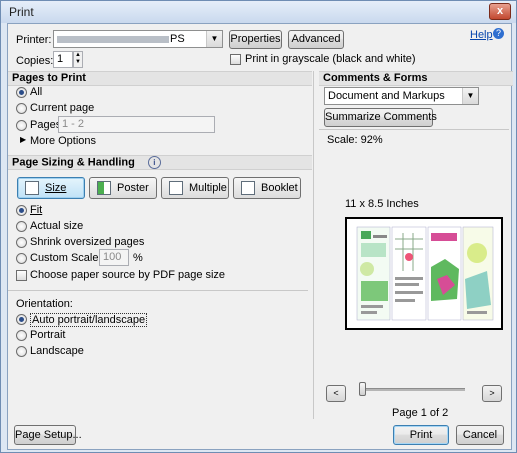  Describe the element at coordinates (21, 108) in the screenshot. I see `current-page-radio` at that location.